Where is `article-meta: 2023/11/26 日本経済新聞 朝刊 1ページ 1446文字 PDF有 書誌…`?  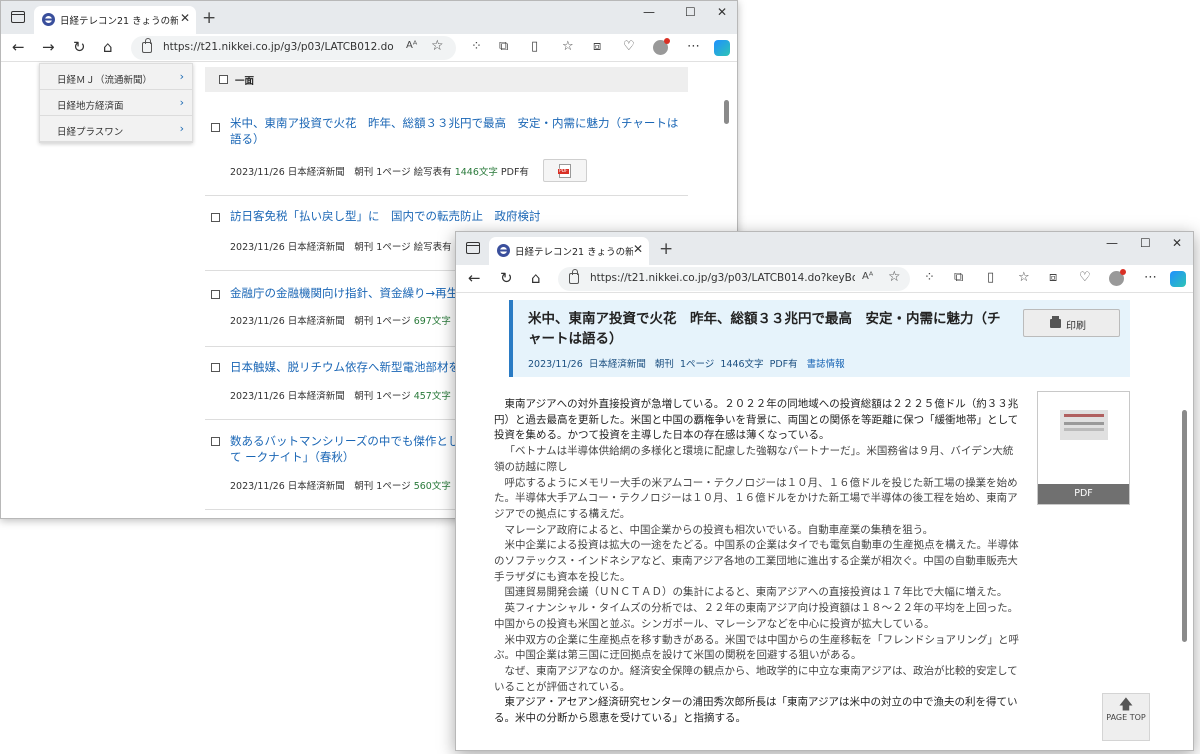
article-meta: 2023/11/26 日本経済新聞 朝刊 1ページ 1446文字 PDF有 書誌… is located at coordinates (686, 364).